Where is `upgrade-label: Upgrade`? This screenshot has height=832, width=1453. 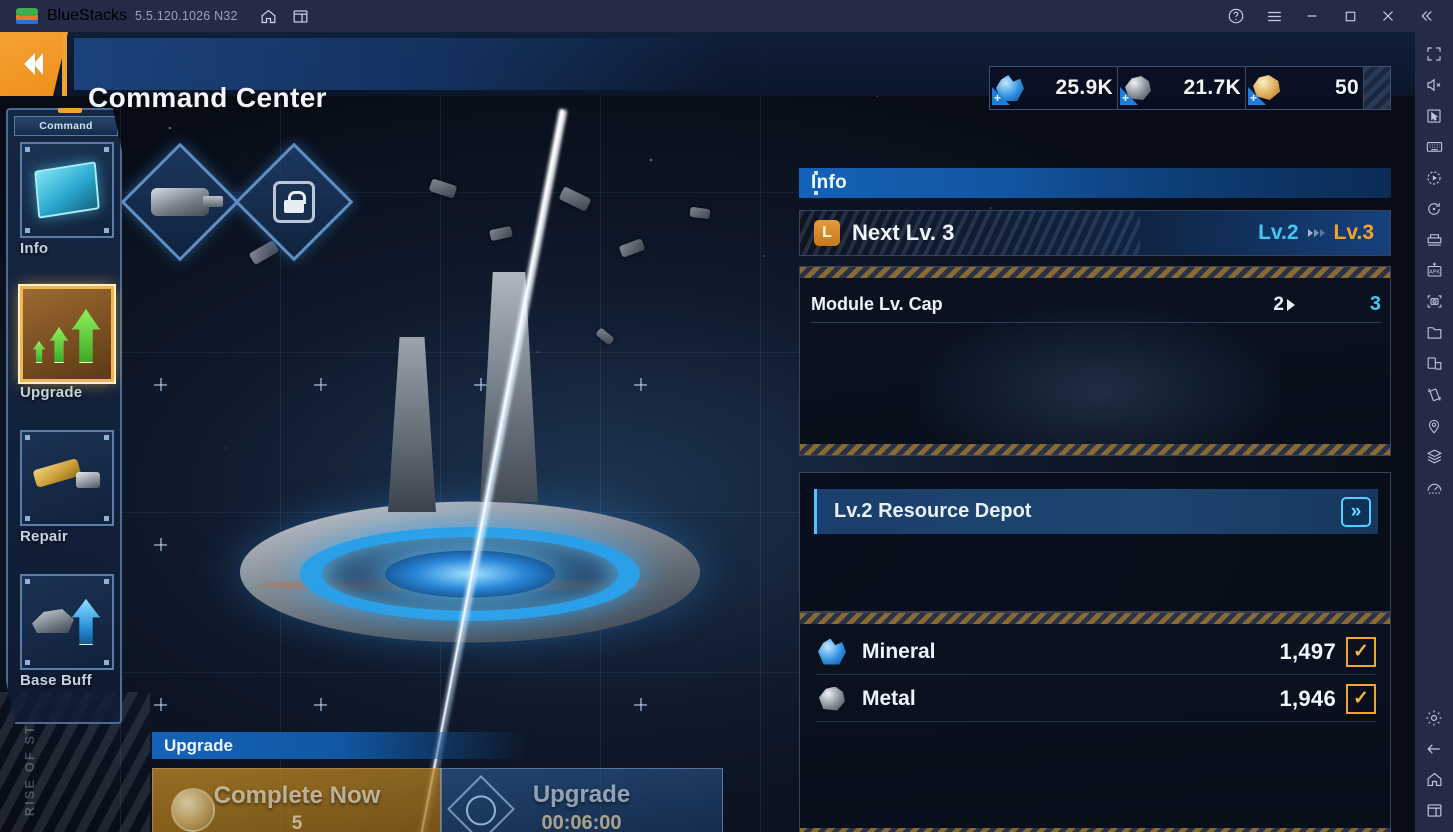 upgrade-label: Upgrade is located at coordinates (581, 794).